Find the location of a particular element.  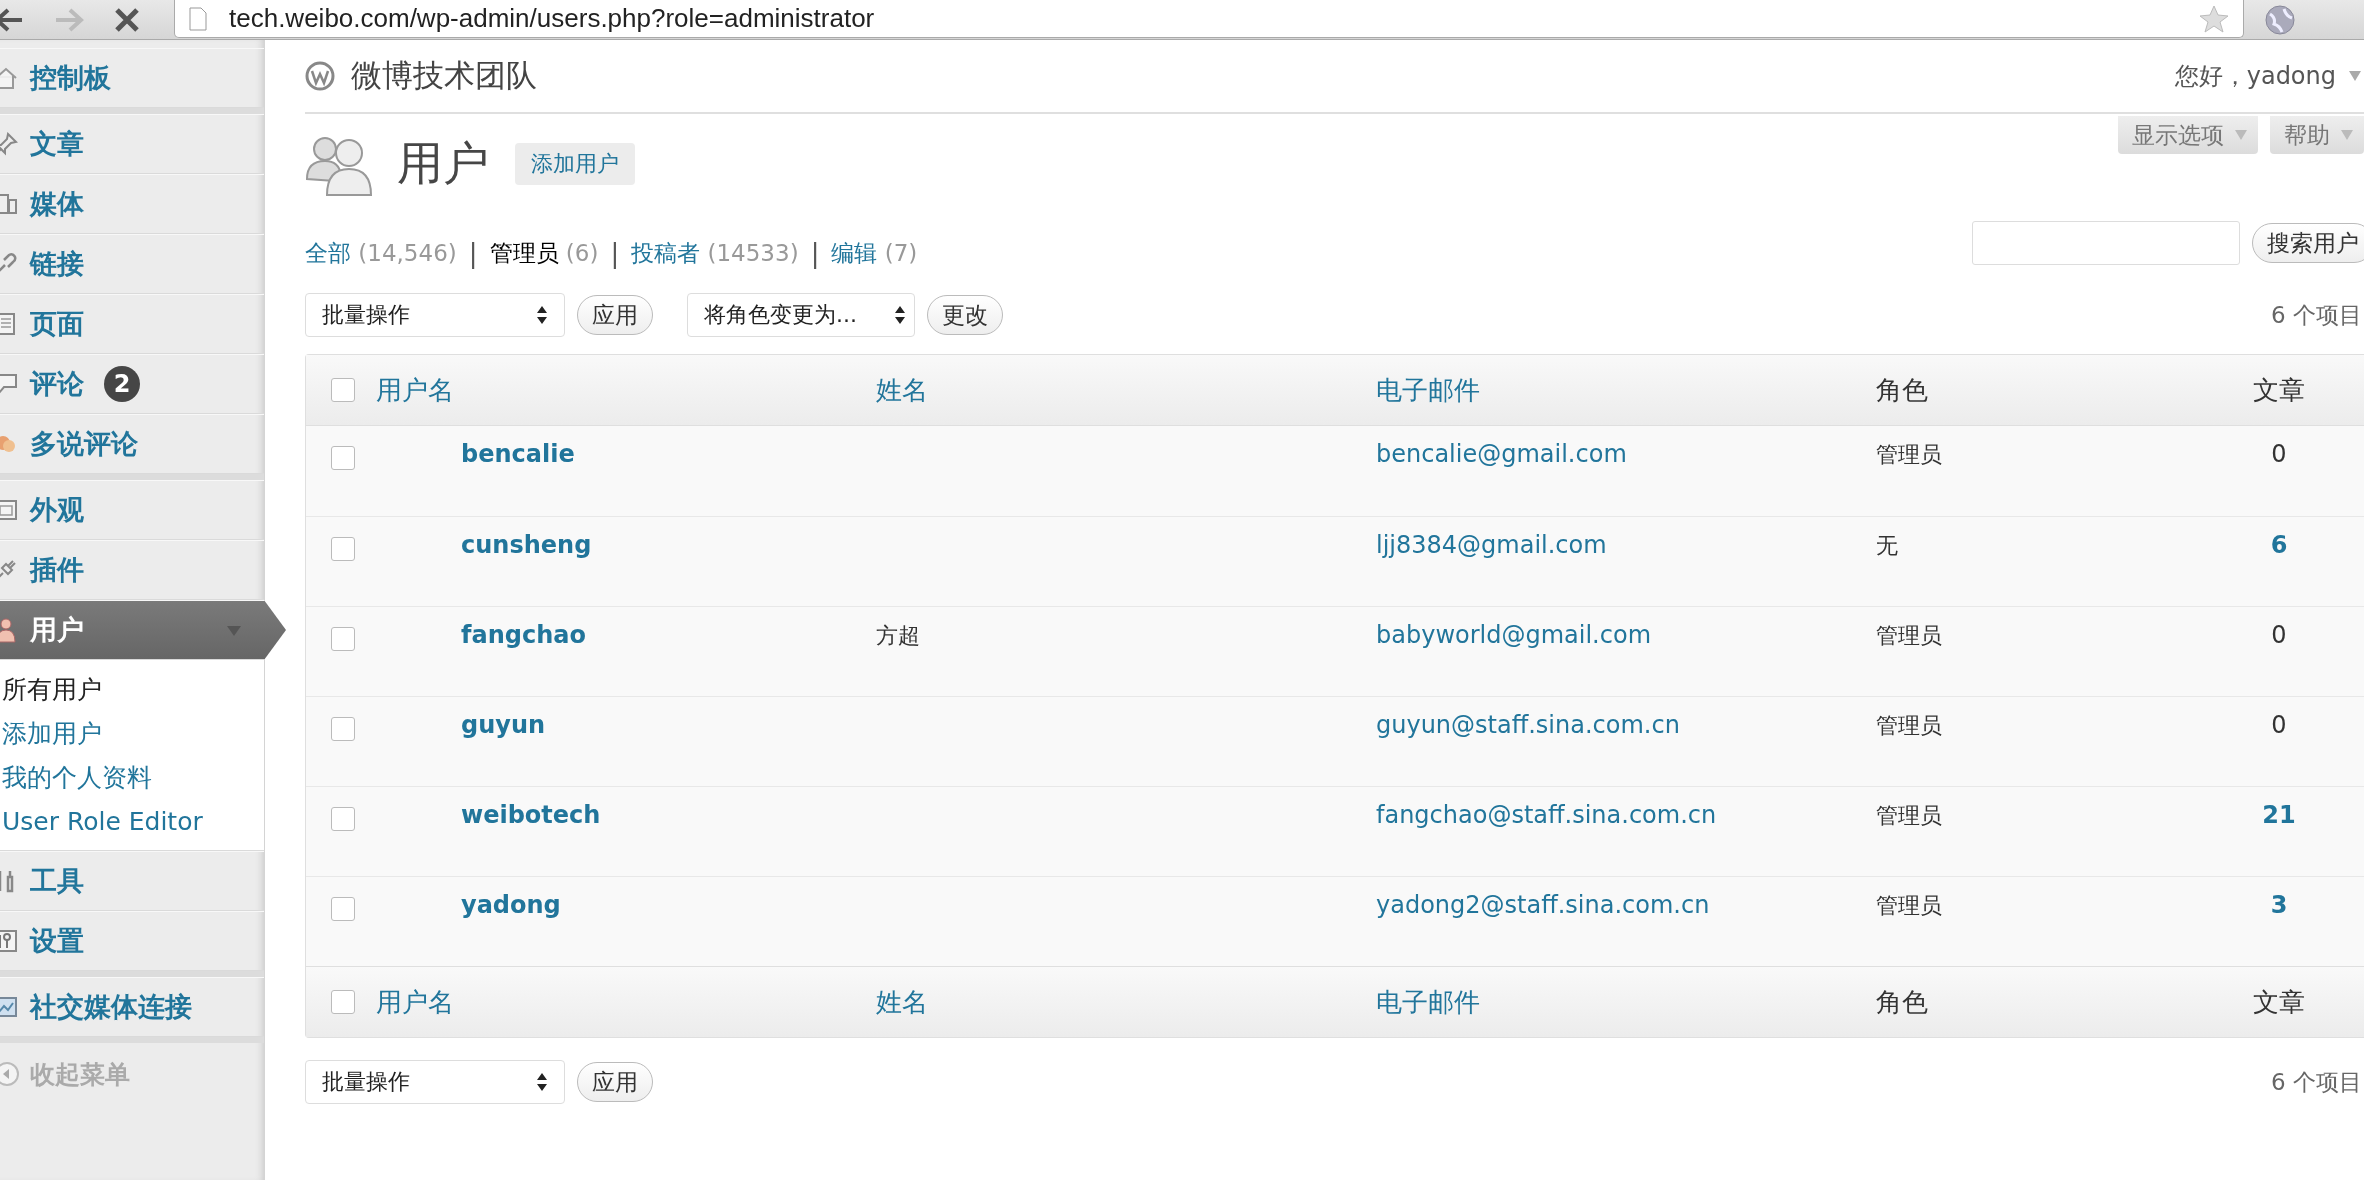

submenu-item: 添加用户 is located at coordinates (133, 734).